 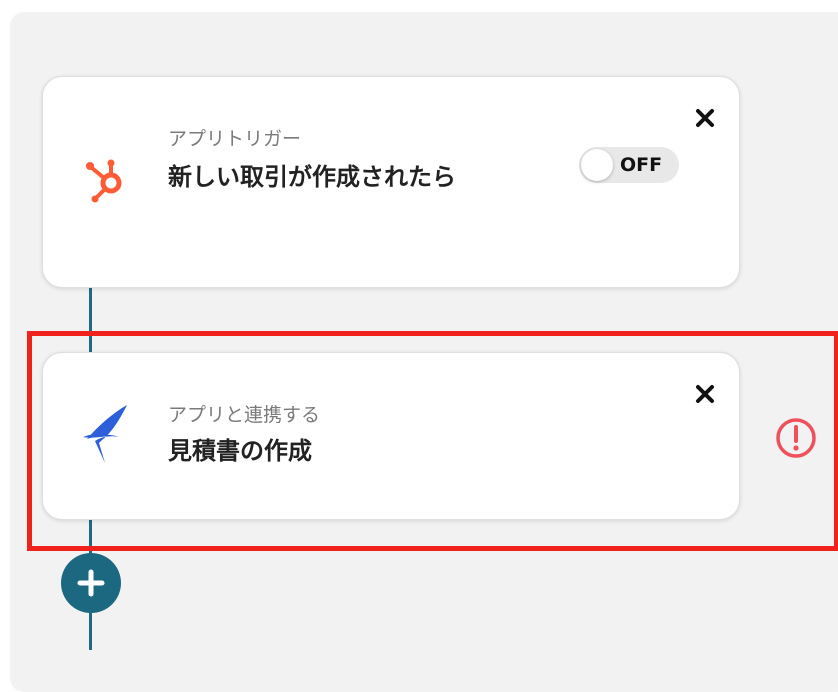 I want to click on plus-icon, so click(x=91, y=583).